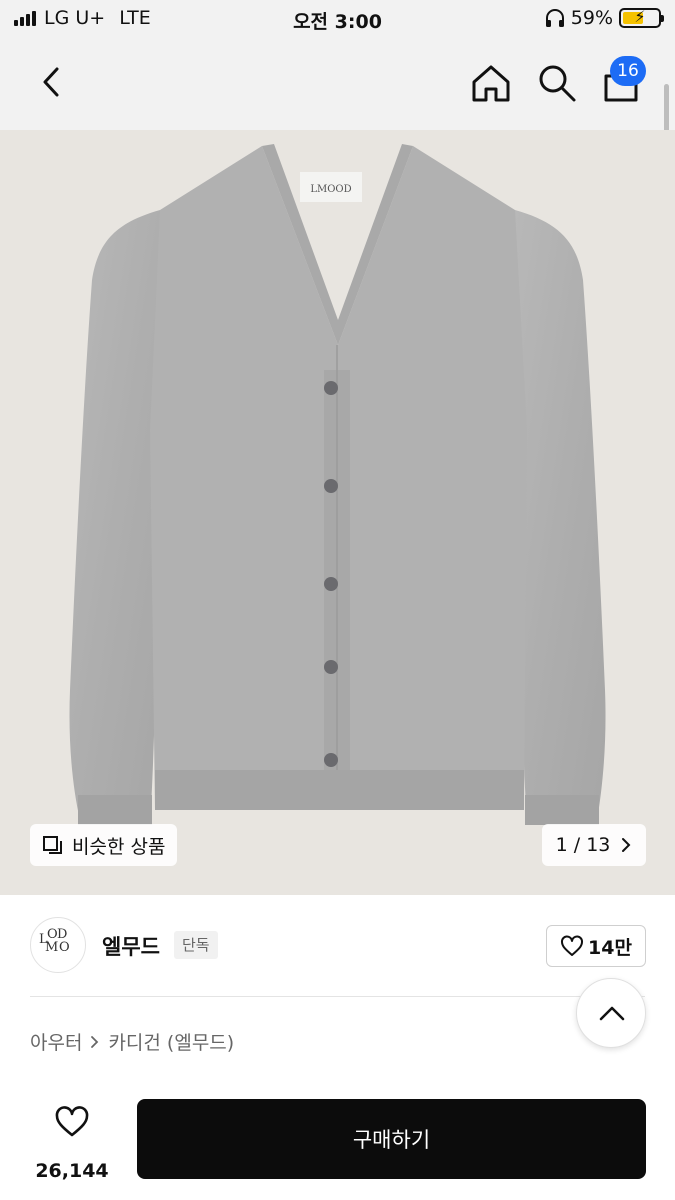  I want to click on scroll-to-top-button, so click(611, 1013).